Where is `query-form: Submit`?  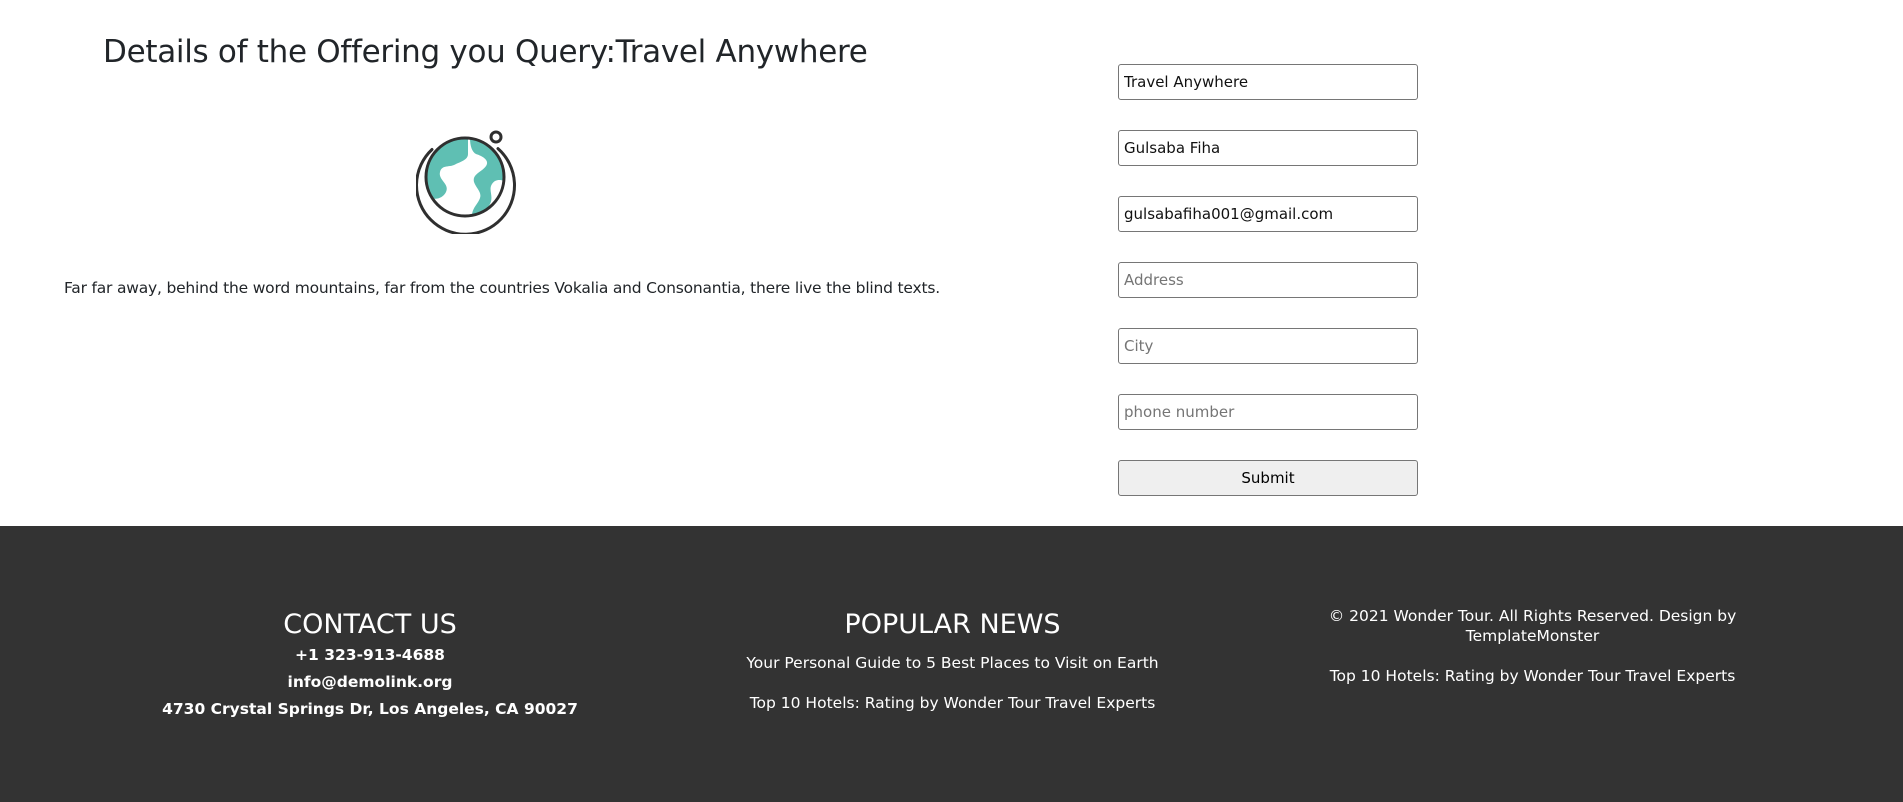 query-form: Submit is located at coordinates (1268, 280).